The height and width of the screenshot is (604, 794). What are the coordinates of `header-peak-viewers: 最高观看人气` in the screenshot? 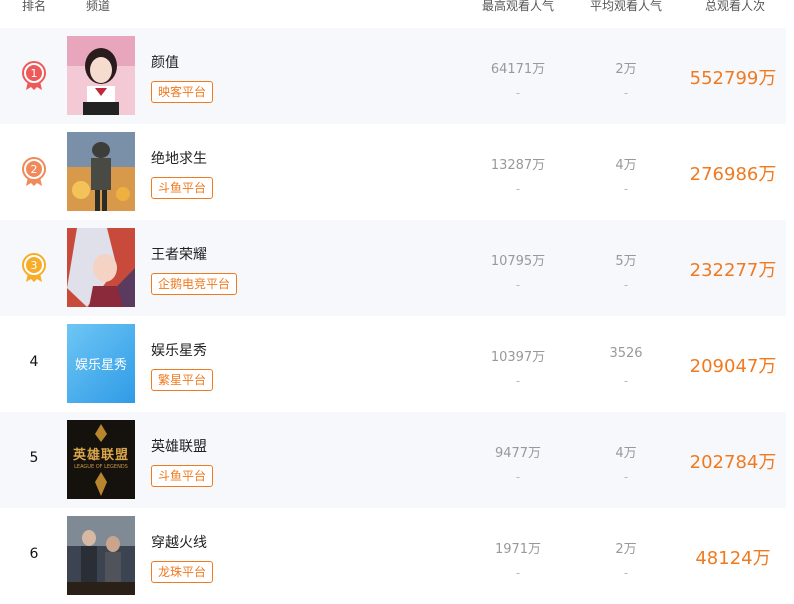 It's located at (518, 8).